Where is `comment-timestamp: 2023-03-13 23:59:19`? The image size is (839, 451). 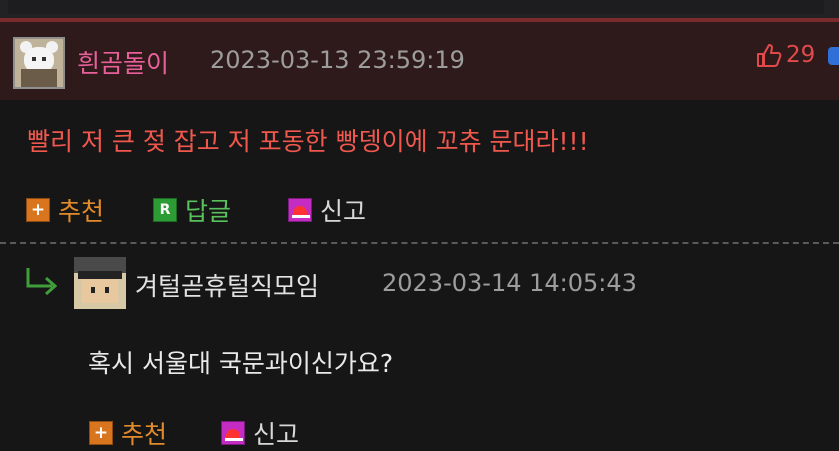
comment-timestamp: 2023-03-13 23:59:19 is located at coordinates (337, 60).